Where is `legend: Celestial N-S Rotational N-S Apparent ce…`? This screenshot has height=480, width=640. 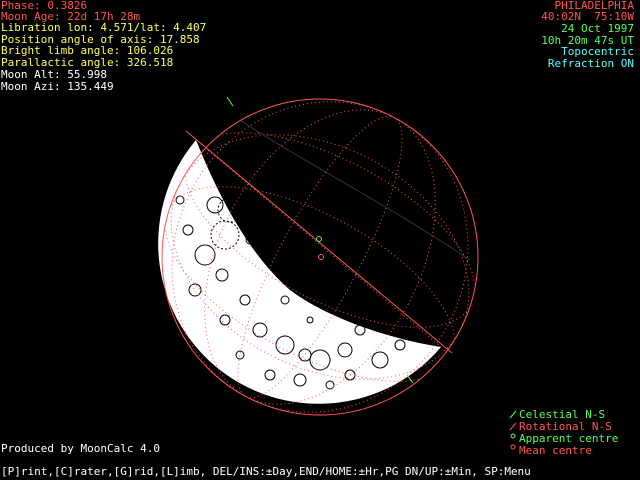 legend: Celestial N-S Rotational N-S Apparent ce… is located at coordinates (563, 433).